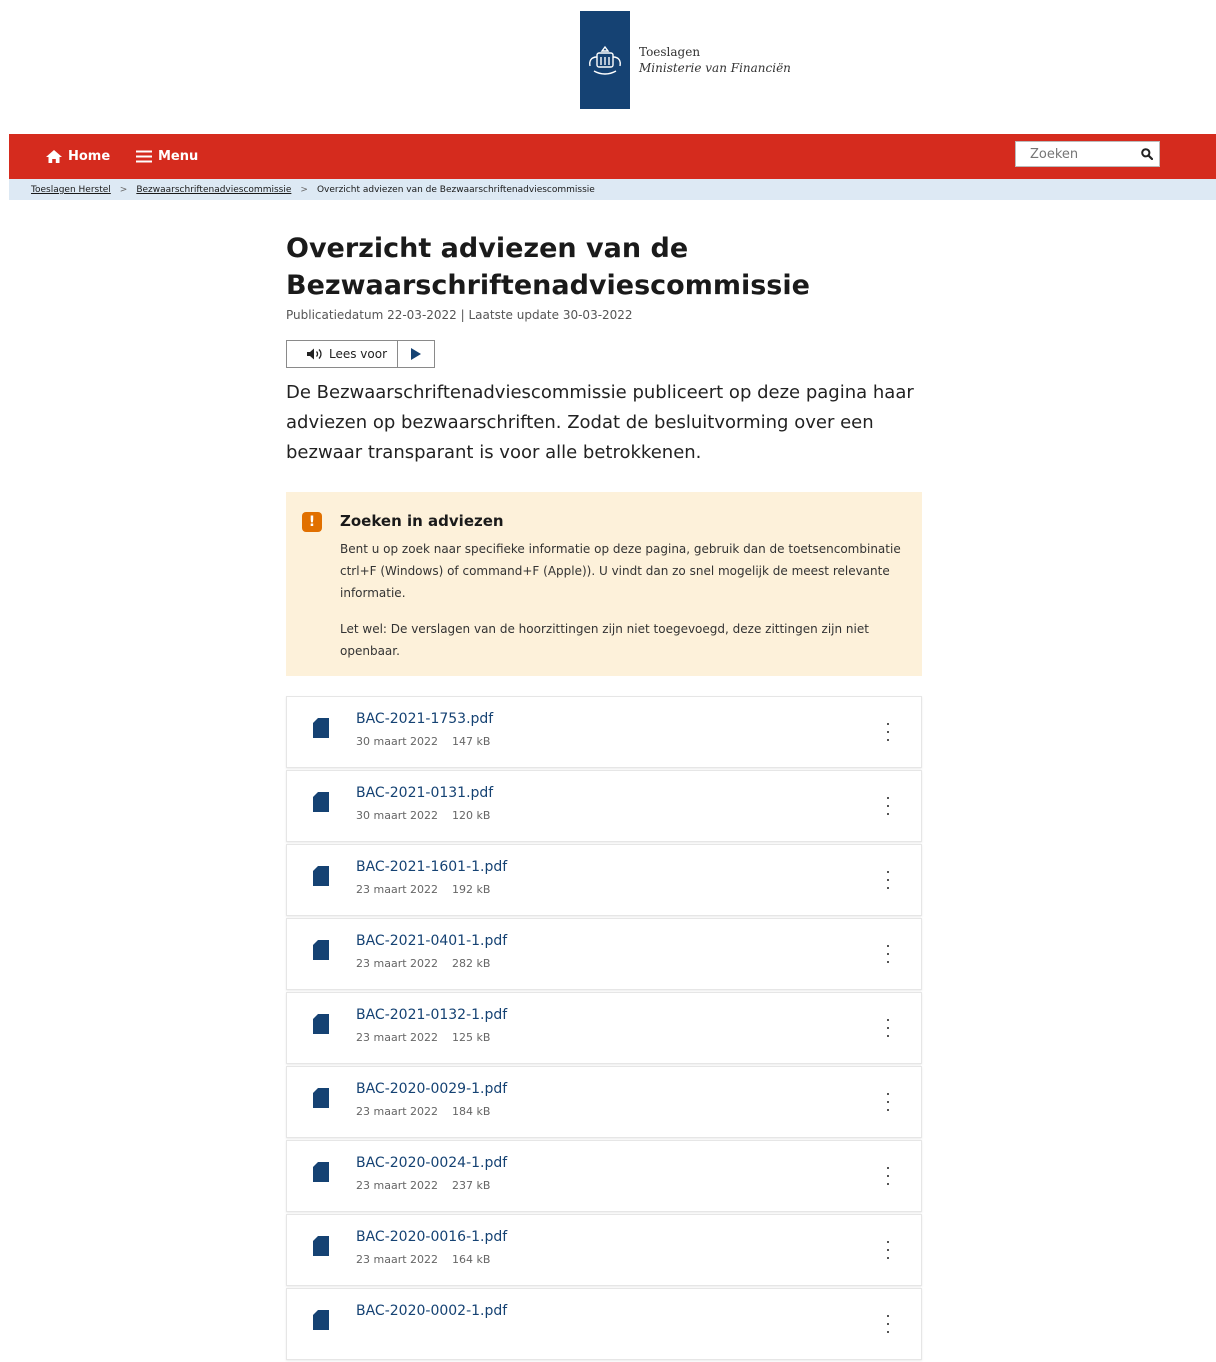  What do you see at coordinates (54, 156) in the screenshot?
I see `home-icon` at bounding box center [54, 156].